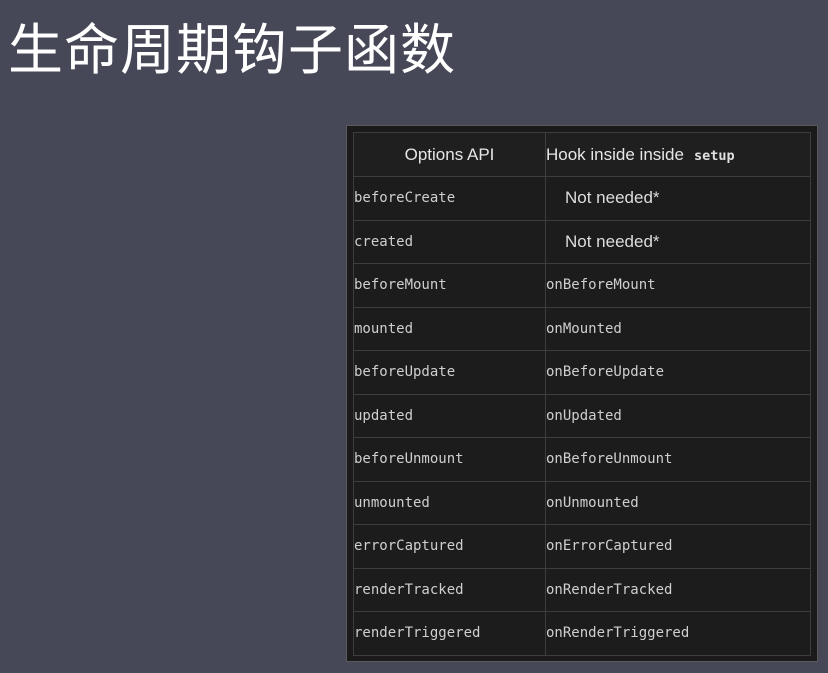 This screenshot has width=828, height=673. Describe the element at coordinates (678, 459) in the screenshot. I see `setup-hook-cell: onBeforeUnmount` at that location.